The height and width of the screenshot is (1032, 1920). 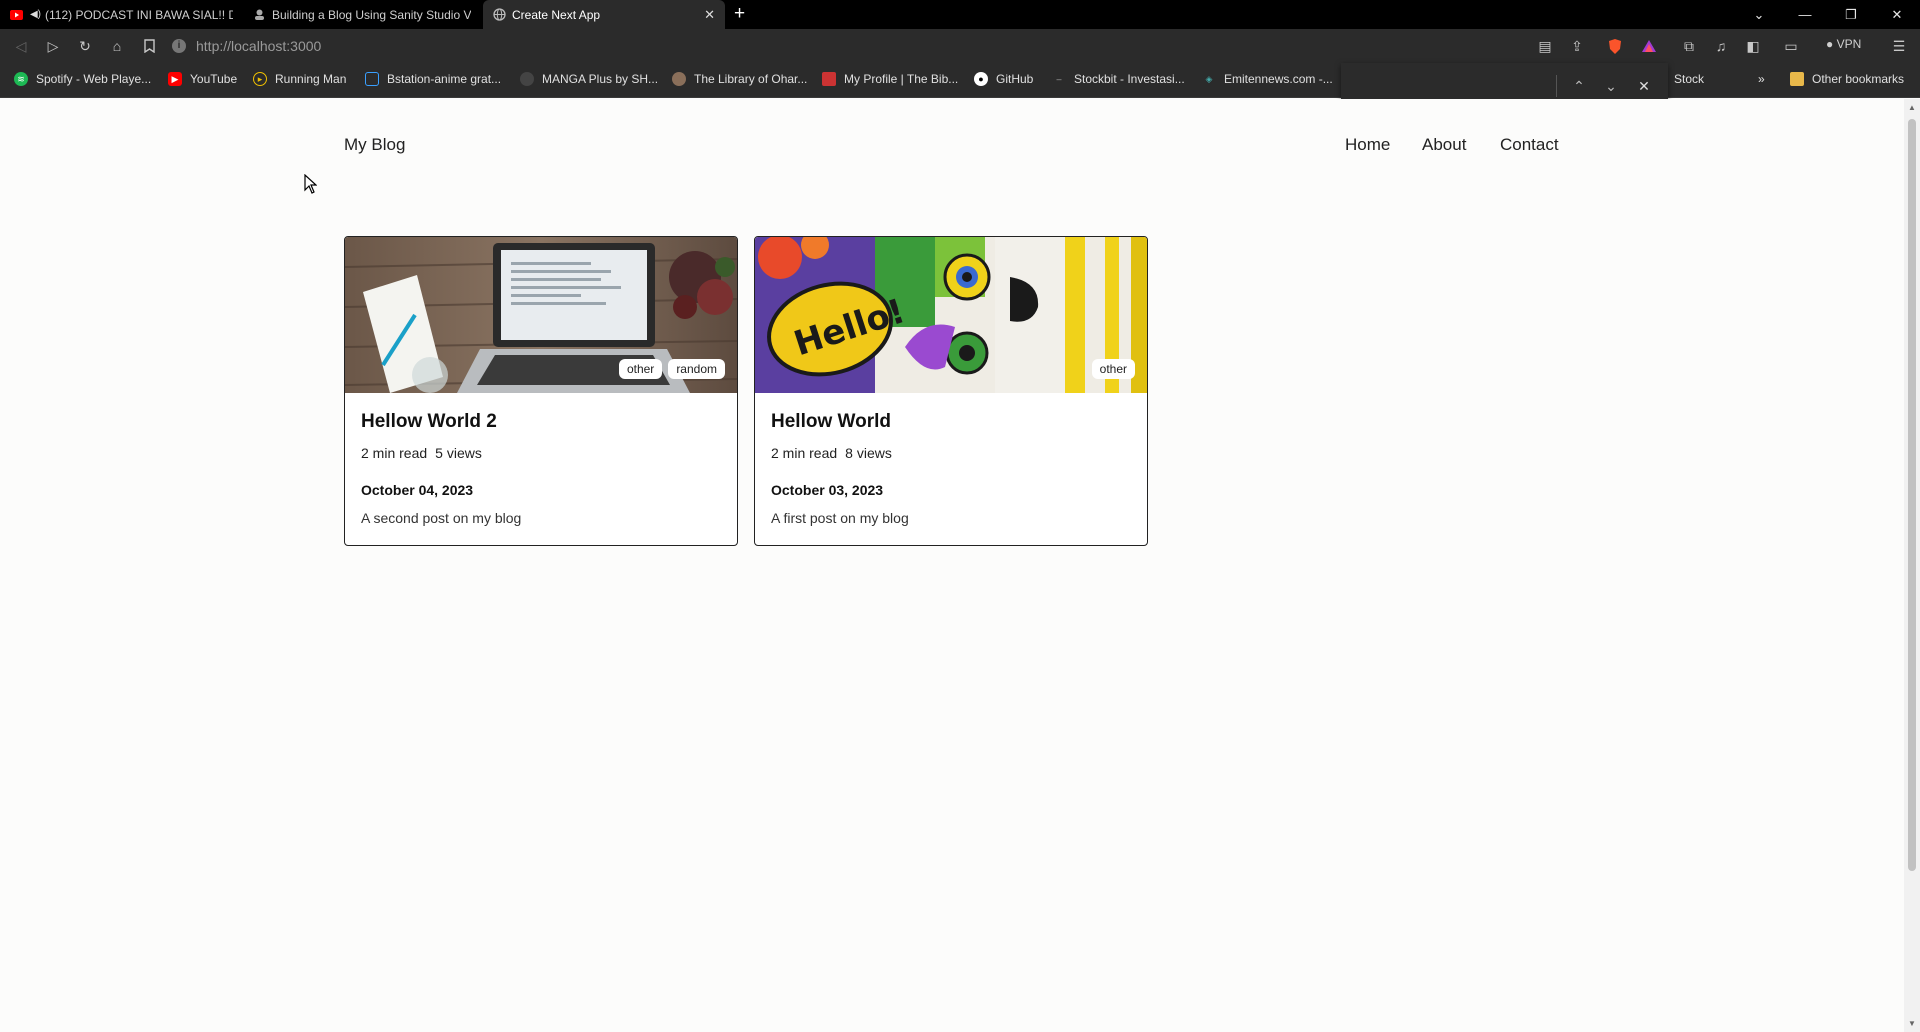 What do you see at coordinates (872, 46) in the screenshot?
I see `address-bar: i http://localhost:3000` at bounding box center [872, 46].